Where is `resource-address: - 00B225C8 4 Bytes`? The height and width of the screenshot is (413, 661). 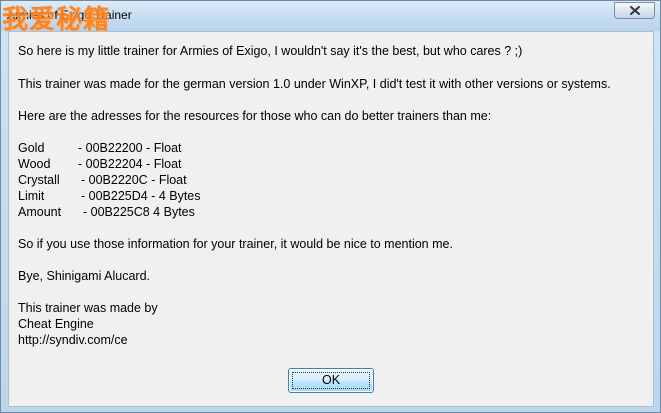
resource-address: - 00B225C8 4 Bytes is located at coordinates (139, 212).